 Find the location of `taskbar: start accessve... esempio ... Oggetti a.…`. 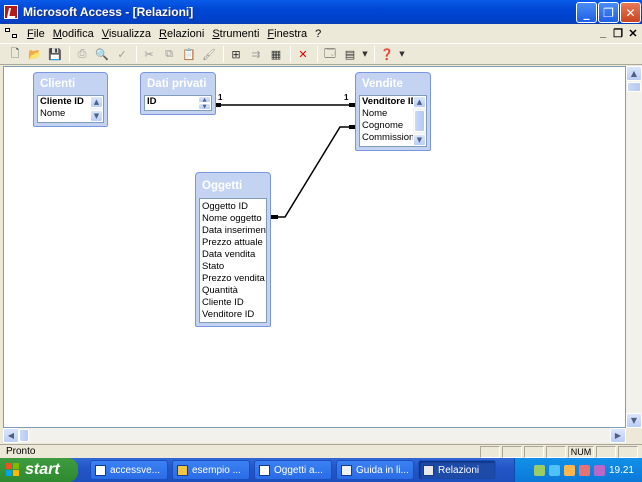

taskbar: start accessve... esempio ... Oggetti a.… is located at coordinates (321, 470).